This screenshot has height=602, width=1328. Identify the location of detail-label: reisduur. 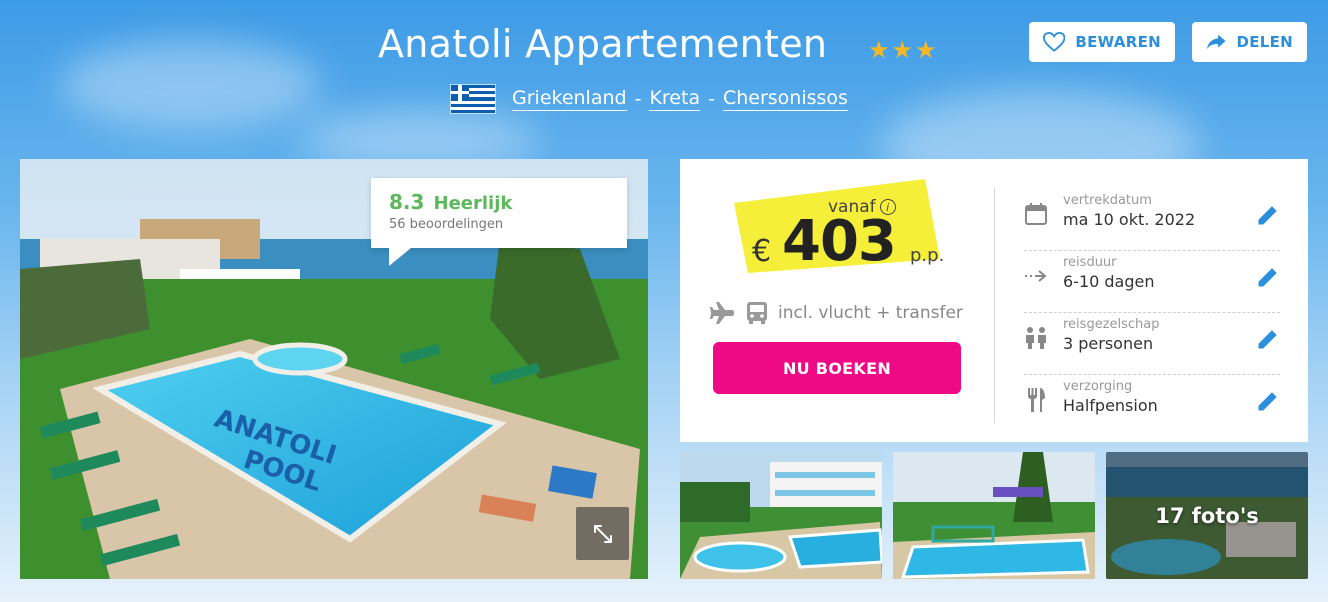
(1090, 262).